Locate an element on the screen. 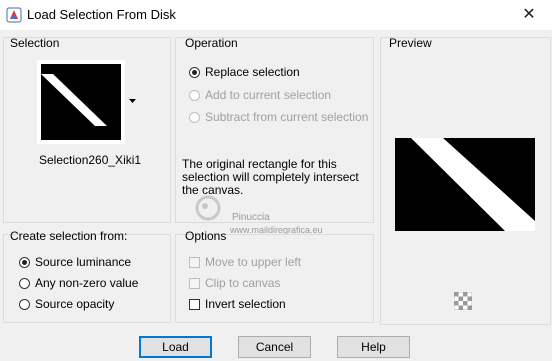 The height and width of the screenshot is (361, 552). app-icon is located at coordinates (14, 15).